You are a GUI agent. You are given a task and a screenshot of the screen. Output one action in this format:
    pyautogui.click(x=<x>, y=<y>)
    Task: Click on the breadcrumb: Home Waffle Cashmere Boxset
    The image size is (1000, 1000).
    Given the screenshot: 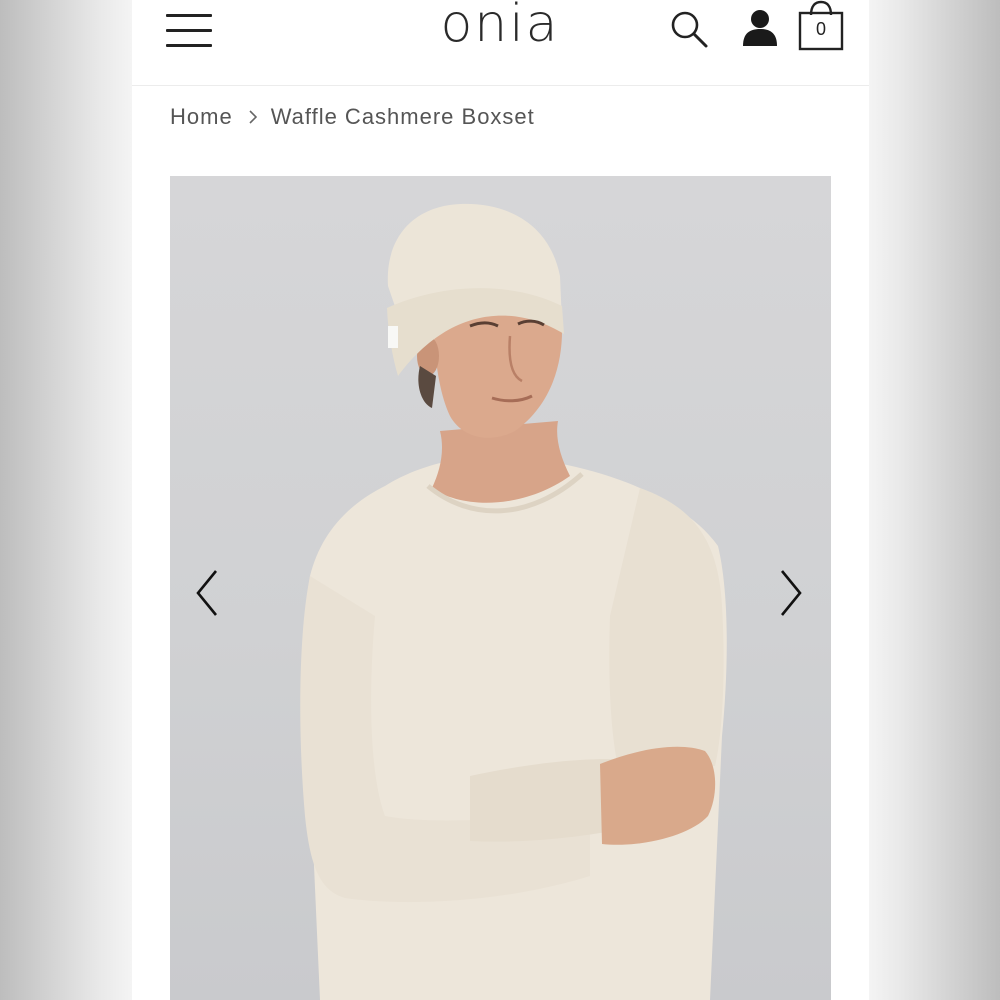 What is the action you would take?
    pyautogui.click(x=352, y=117)
    